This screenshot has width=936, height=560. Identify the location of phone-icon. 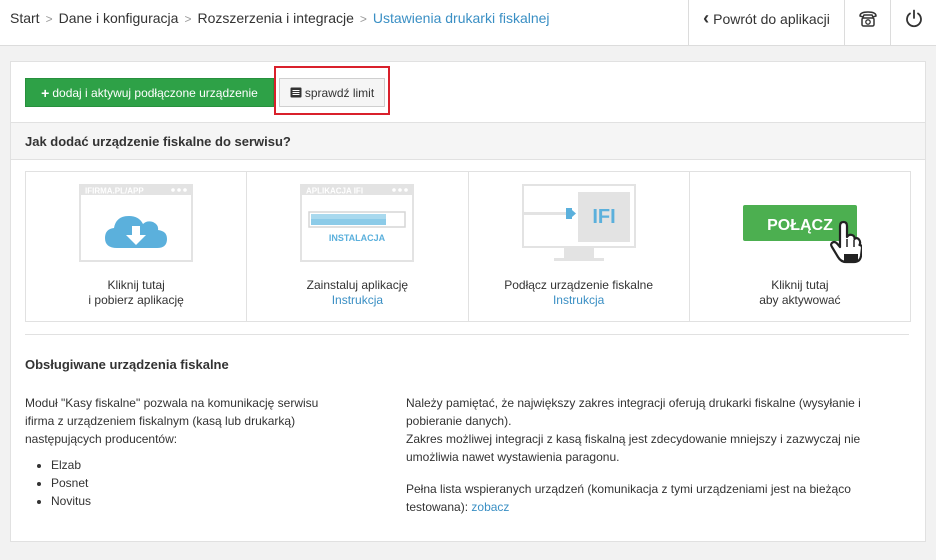
(867, 18).